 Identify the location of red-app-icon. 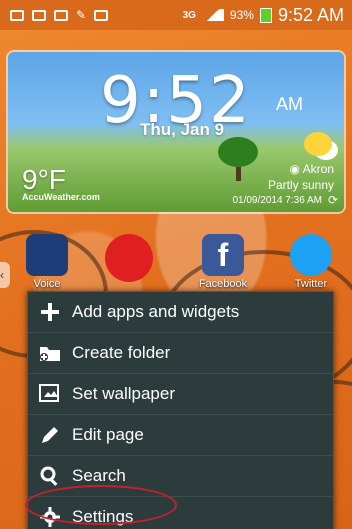
(129, 258).